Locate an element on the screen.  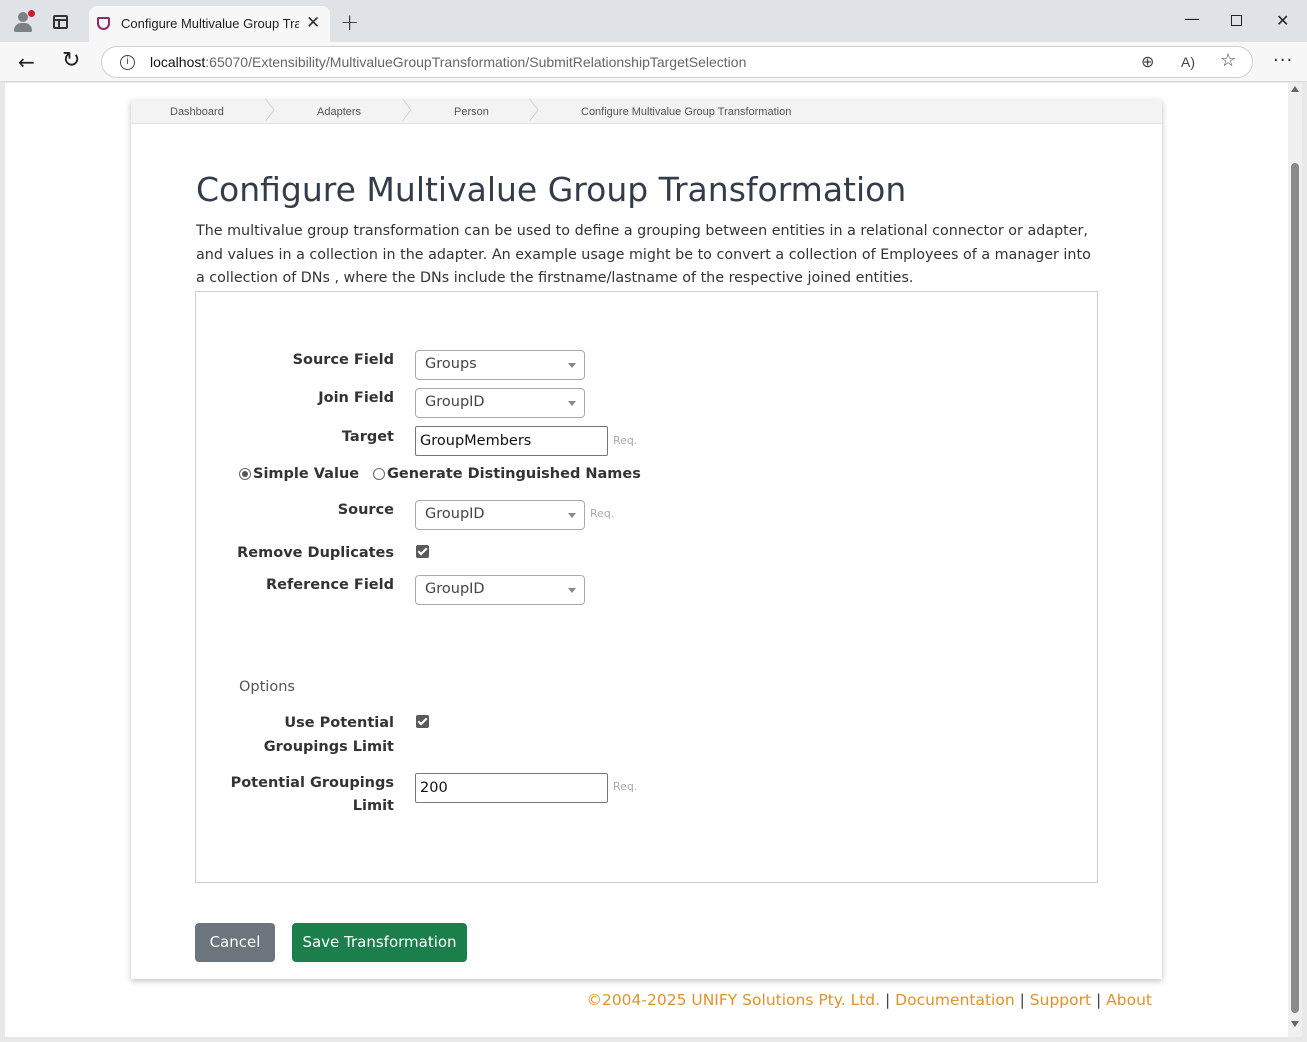
breadcrumb-dashboard: Dashboard is located at coordinates (197, 112).